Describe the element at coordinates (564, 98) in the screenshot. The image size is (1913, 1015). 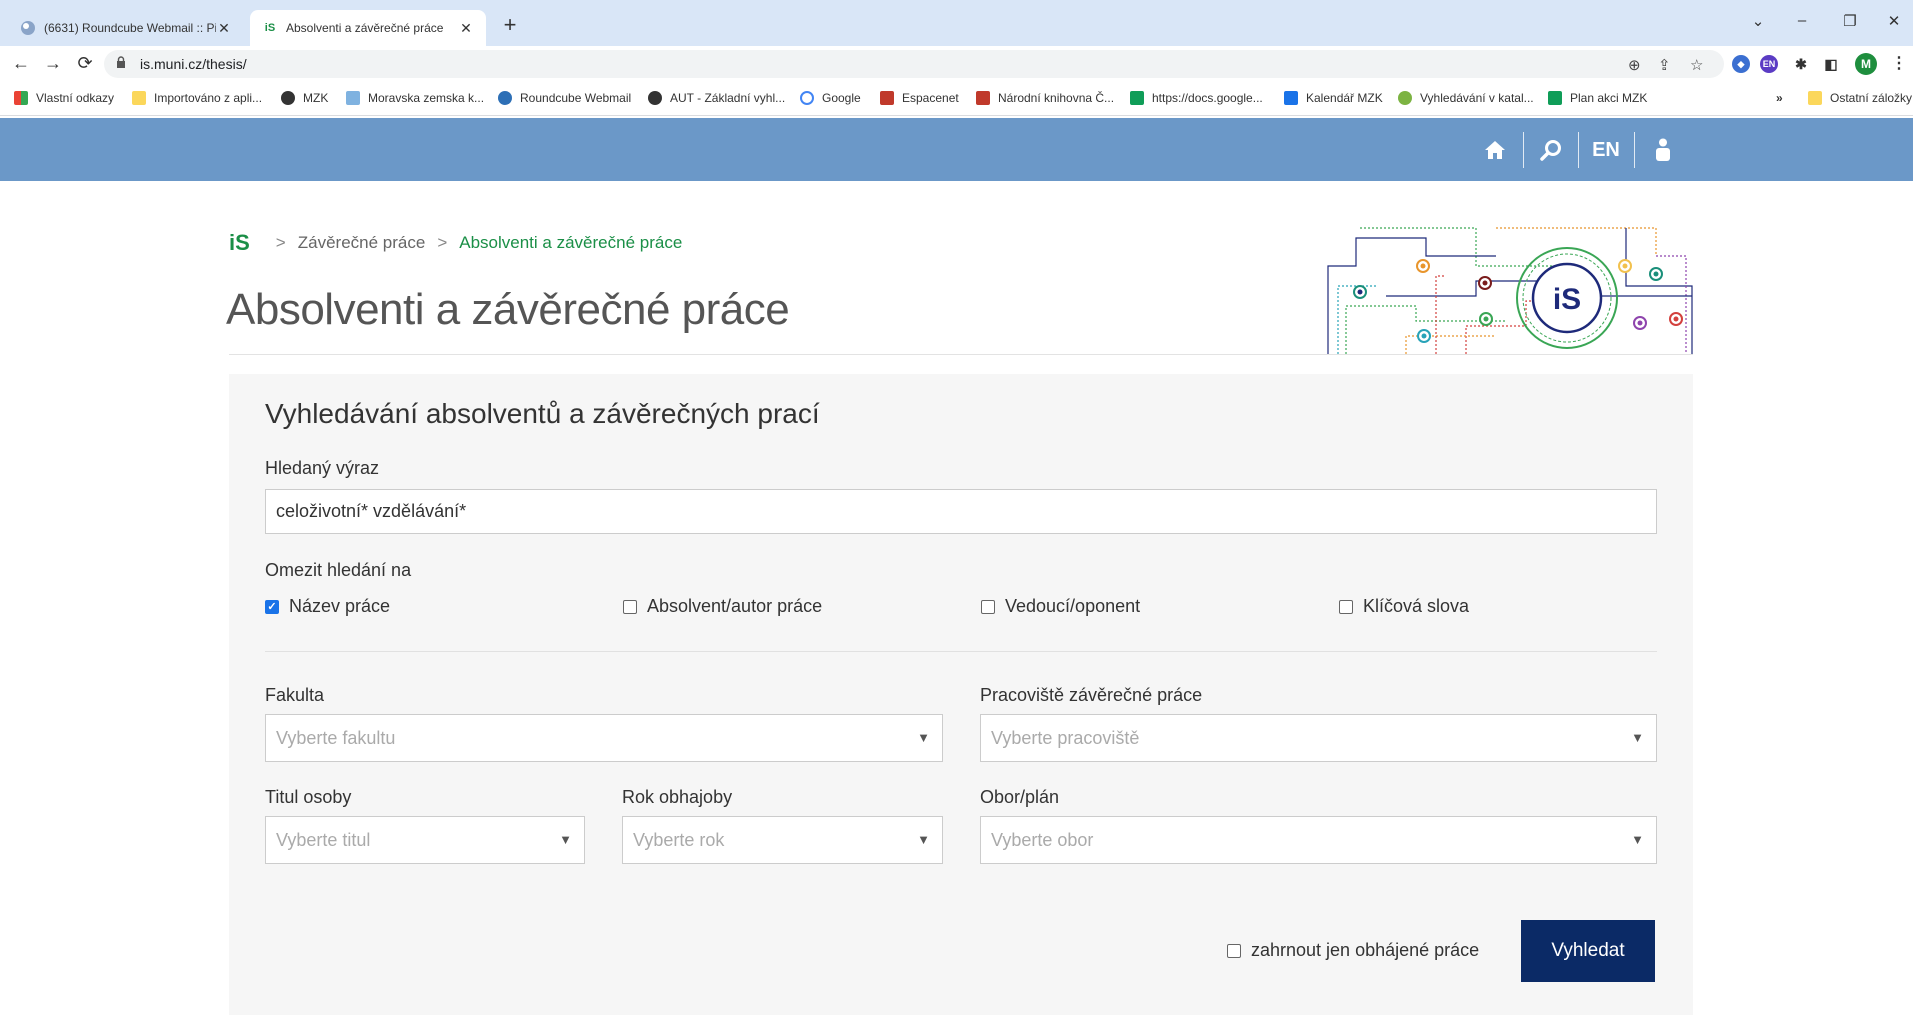
I see `bookmark-item: Roundcube Webmail` at that location.